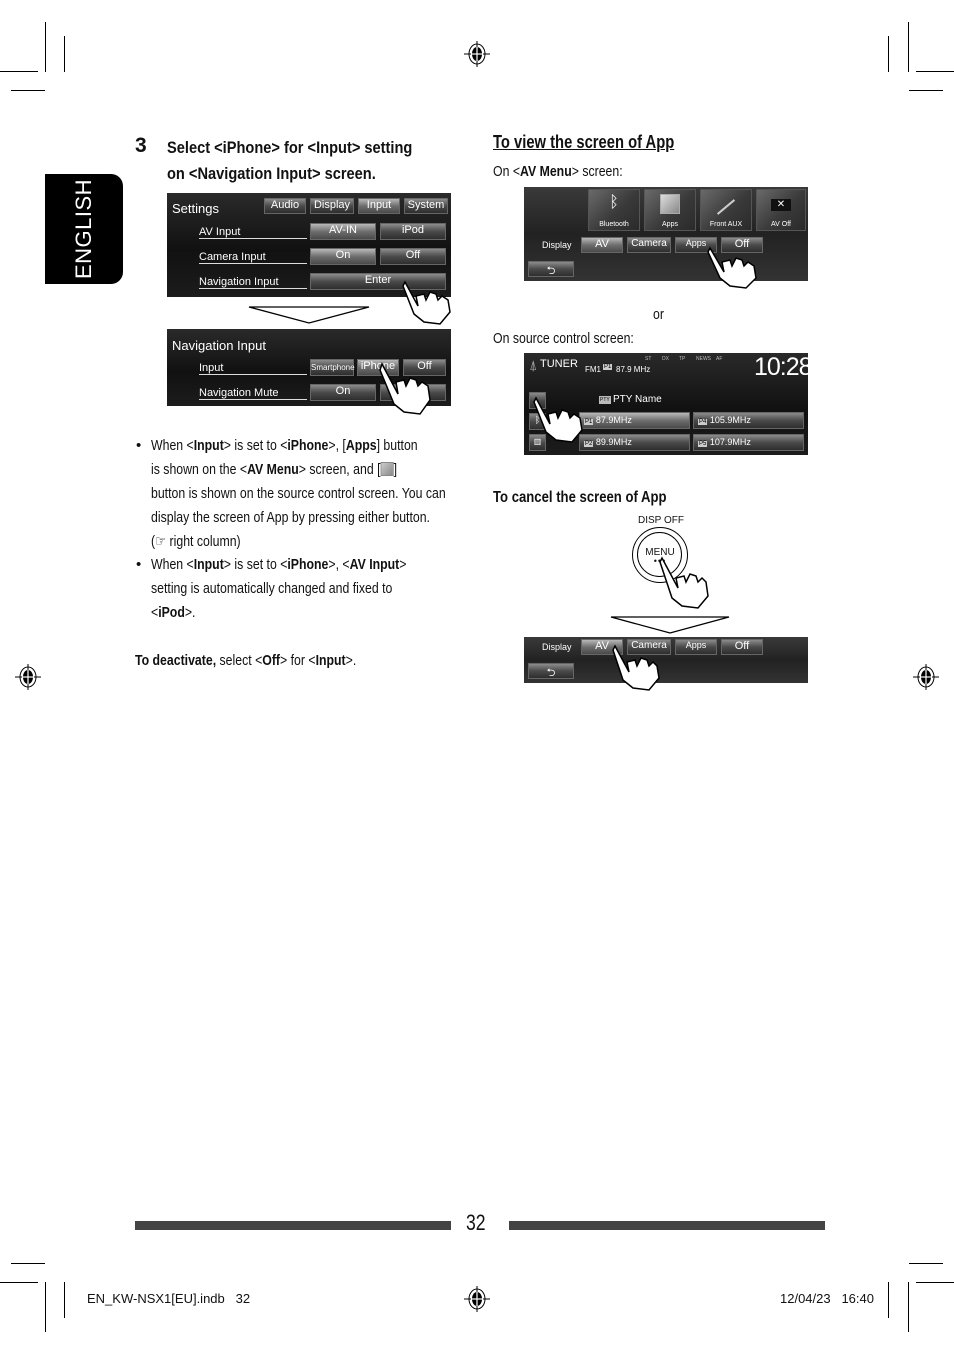  I want to click on screen-title: Navigation Input, so click(219, 345).